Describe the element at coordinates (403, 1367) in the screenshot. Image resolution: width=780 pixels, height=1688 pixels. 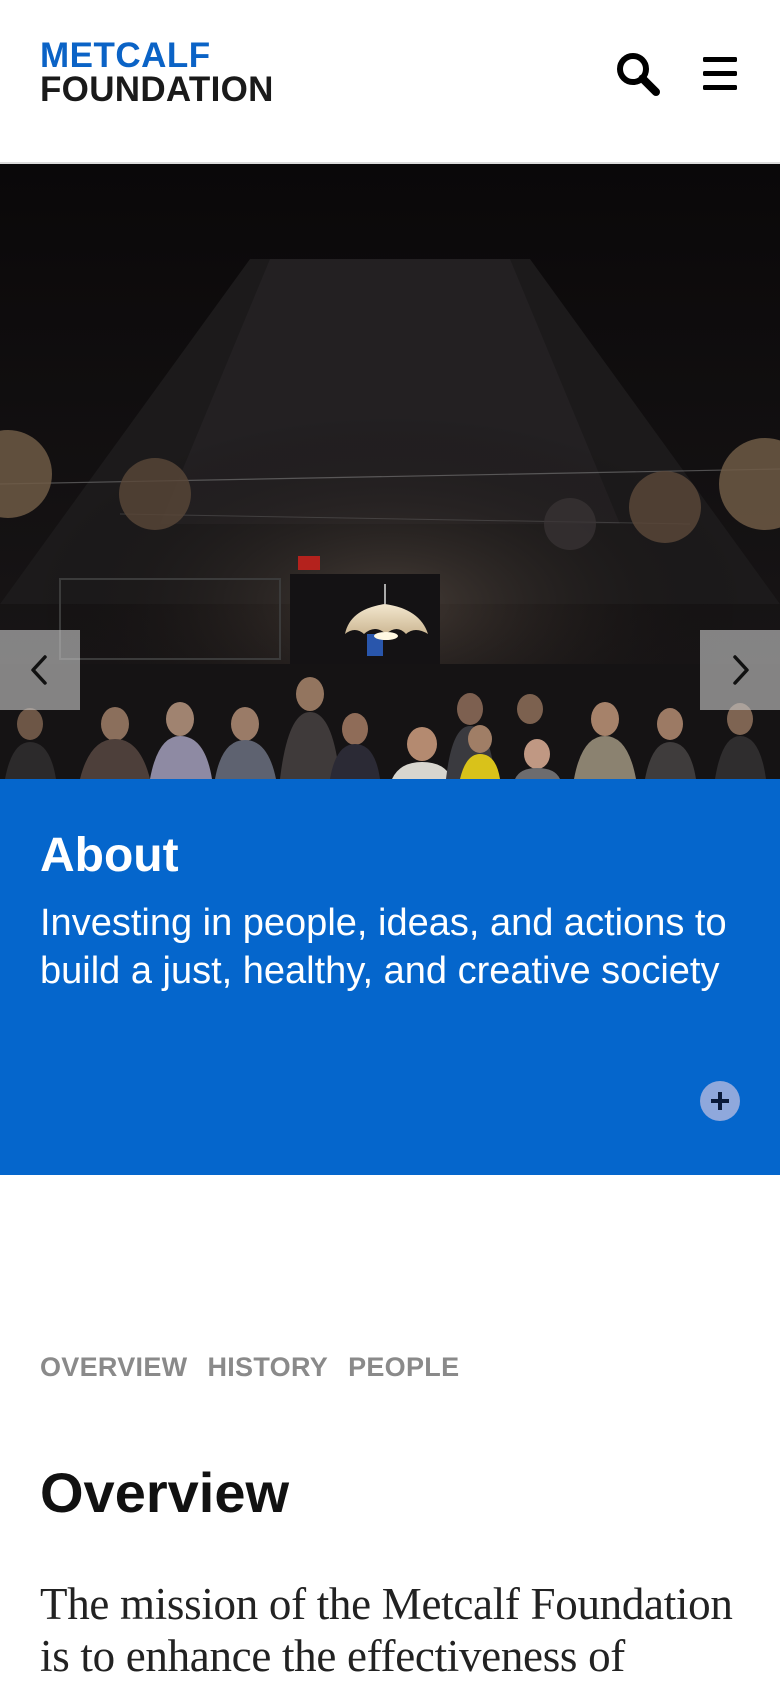
I see `subnav-item-people: PEOPLE` at that location.